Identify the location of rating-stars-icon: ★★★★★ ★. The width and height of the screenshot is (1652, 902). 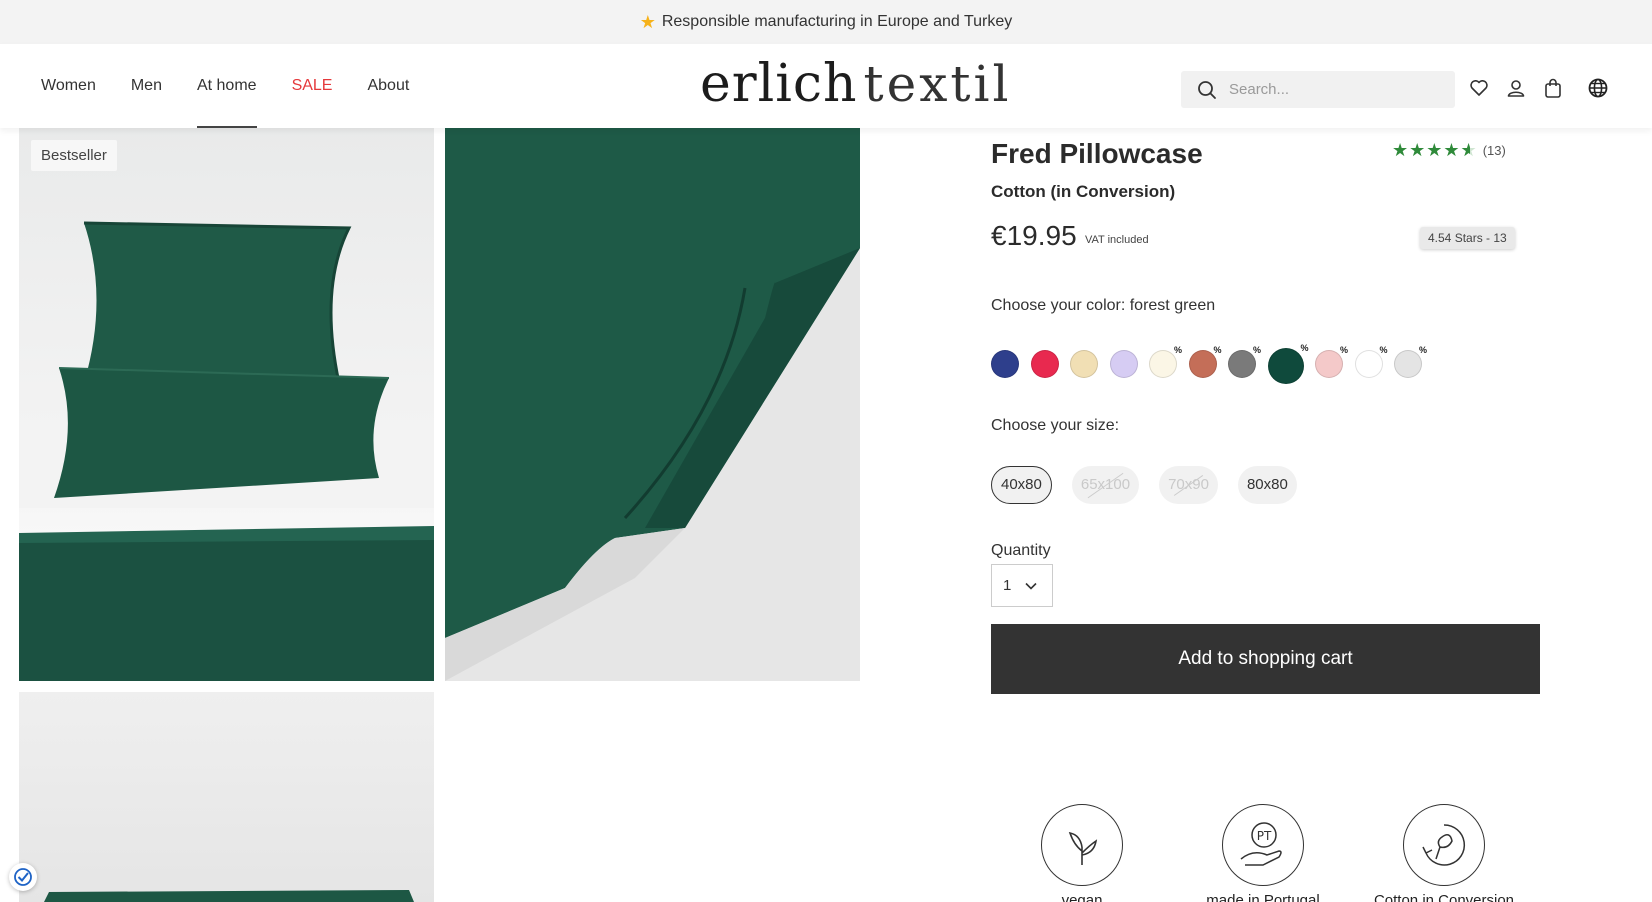
(1435, 150).